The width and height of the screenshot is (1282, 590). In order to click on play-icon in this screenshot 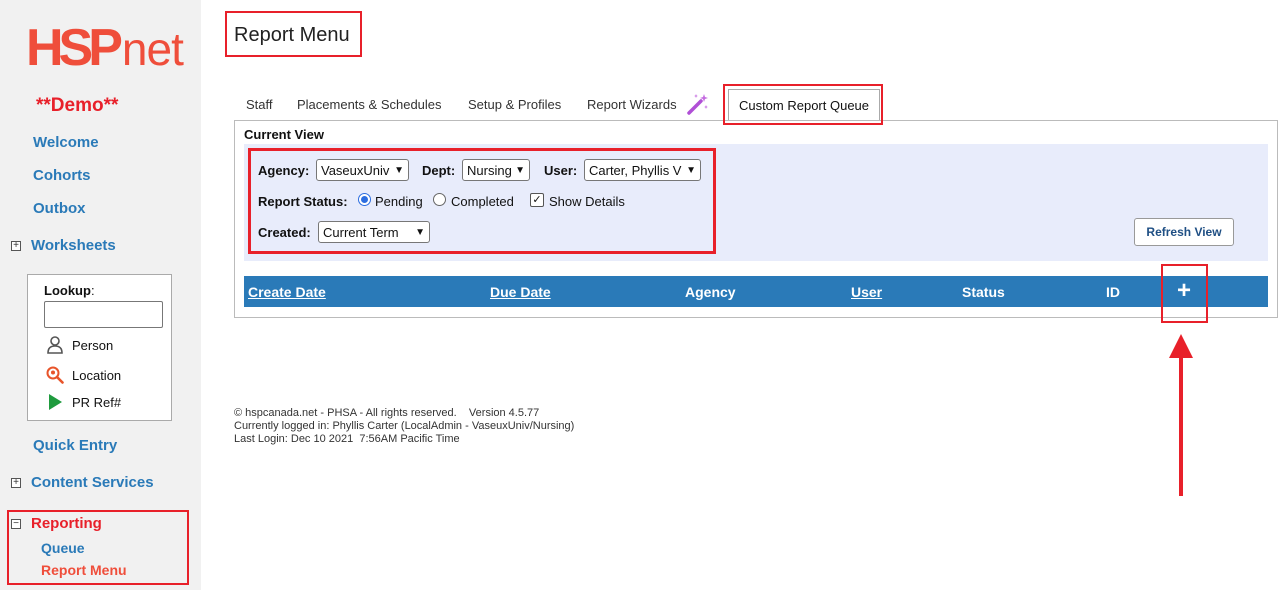, I will do `click(55, 402)`.